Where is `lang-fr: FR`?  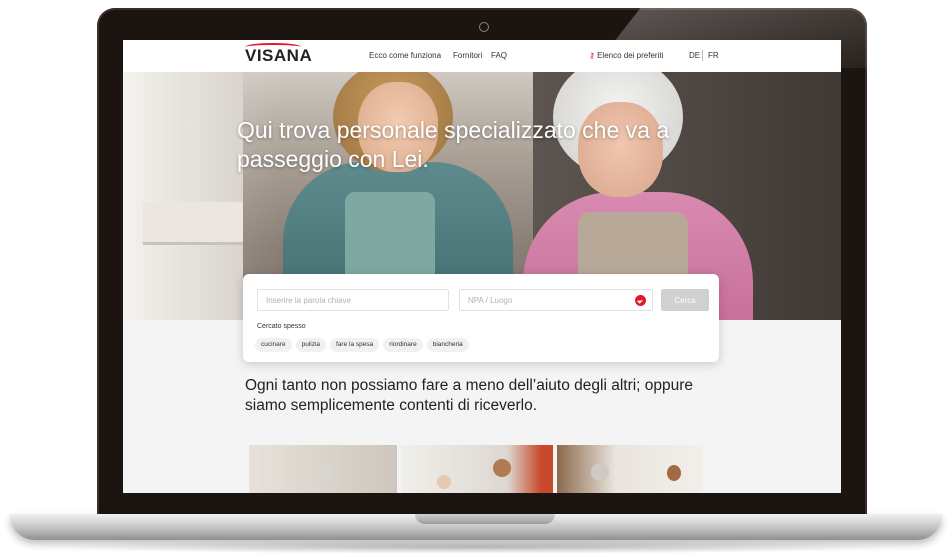 lang-fr: FR is located at coordinates (713, 55).